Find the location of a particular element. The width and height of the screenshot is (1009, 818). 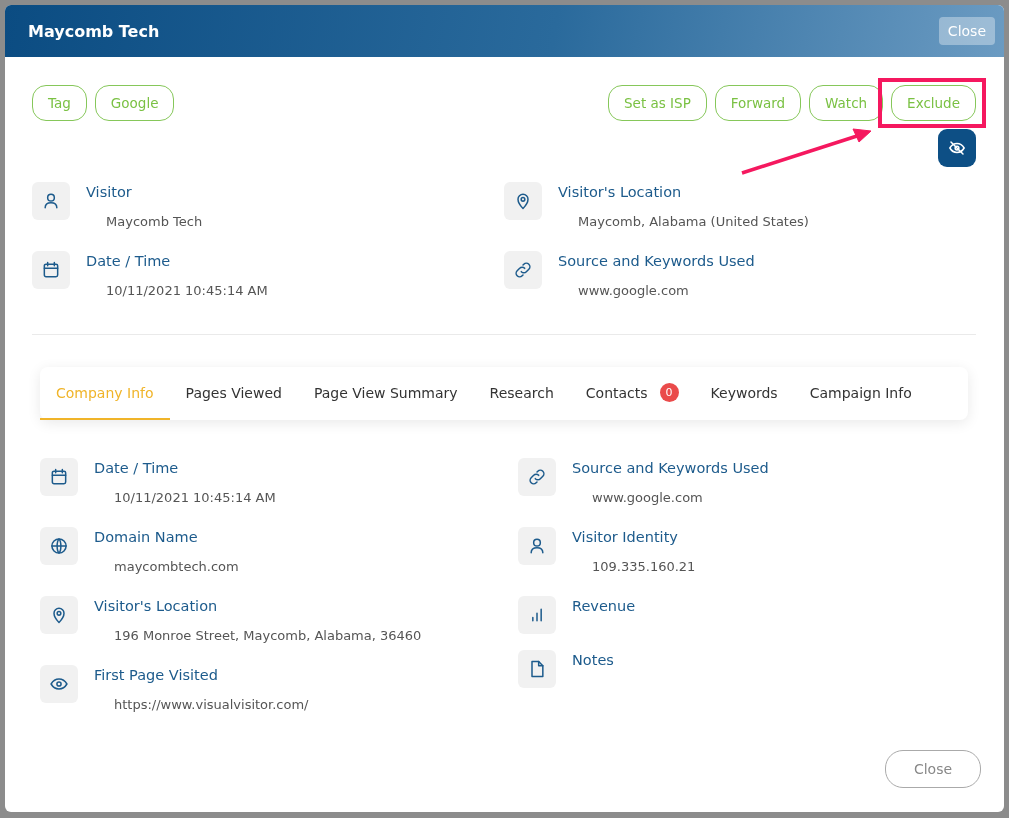

field-label: Notes is located at coordinates (593, 660).